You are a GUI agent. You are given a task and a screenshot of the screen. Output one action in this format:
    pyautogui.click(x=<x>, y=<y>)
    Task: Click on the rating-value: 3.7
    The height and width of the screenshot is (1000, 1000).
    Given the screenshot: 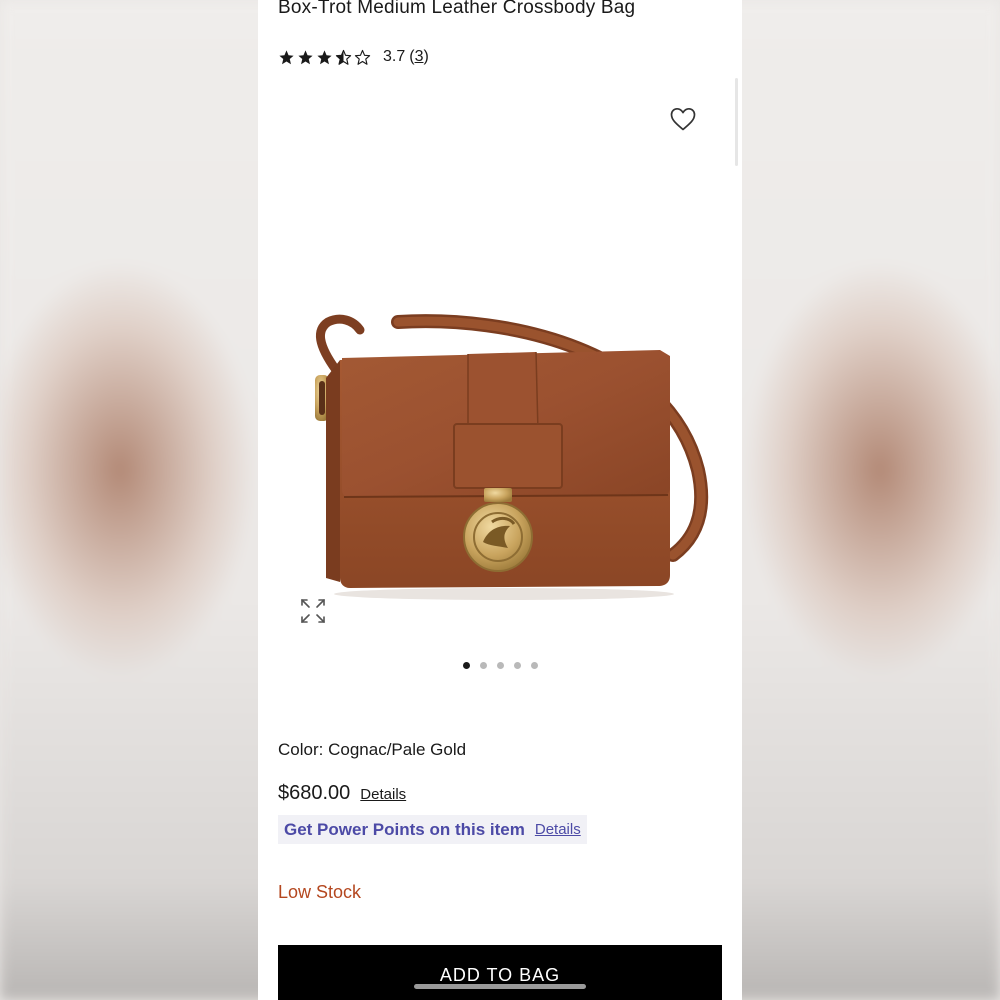 What is the action you would take?
    pyautogui.click(x=394, y=56)
    